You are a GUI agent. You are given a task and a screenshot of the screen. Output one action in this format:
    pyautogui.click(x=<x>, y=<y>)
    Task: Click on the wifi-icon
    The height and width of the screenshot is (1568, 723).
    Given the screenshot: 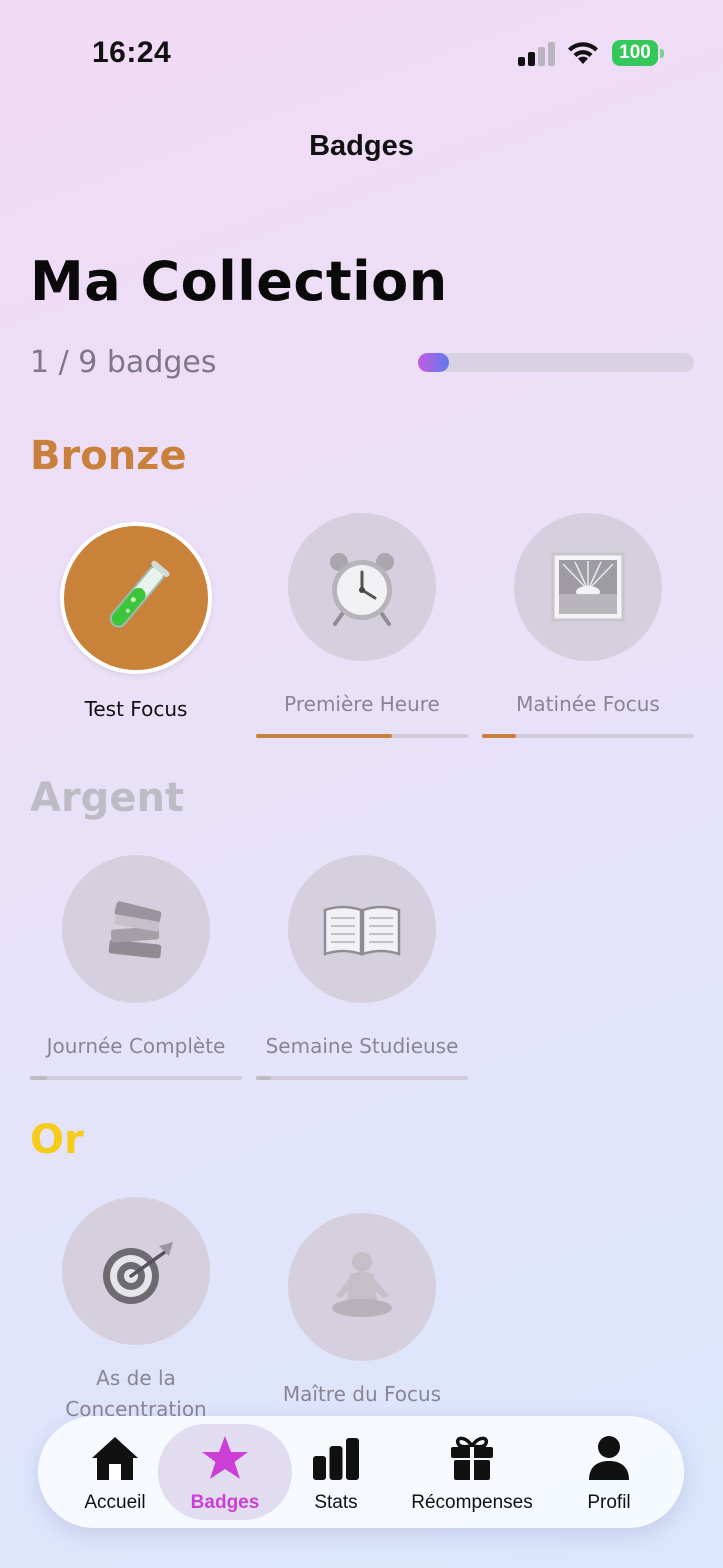 What is the action you would take?
    pyautogui.click(x=583, y=53)
    